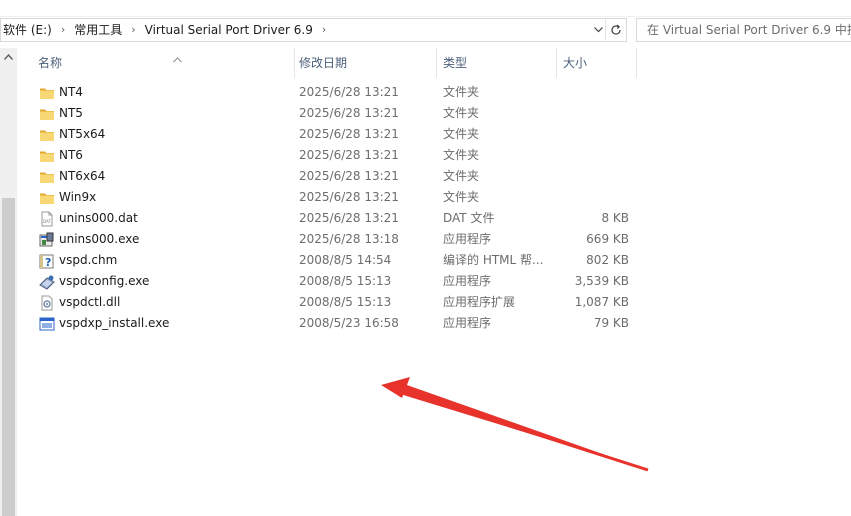 The image size is (851, 516). Describe the element at coordinates (88, 260) in the screenshot. I see `file-name: vspd.chm` at that location.